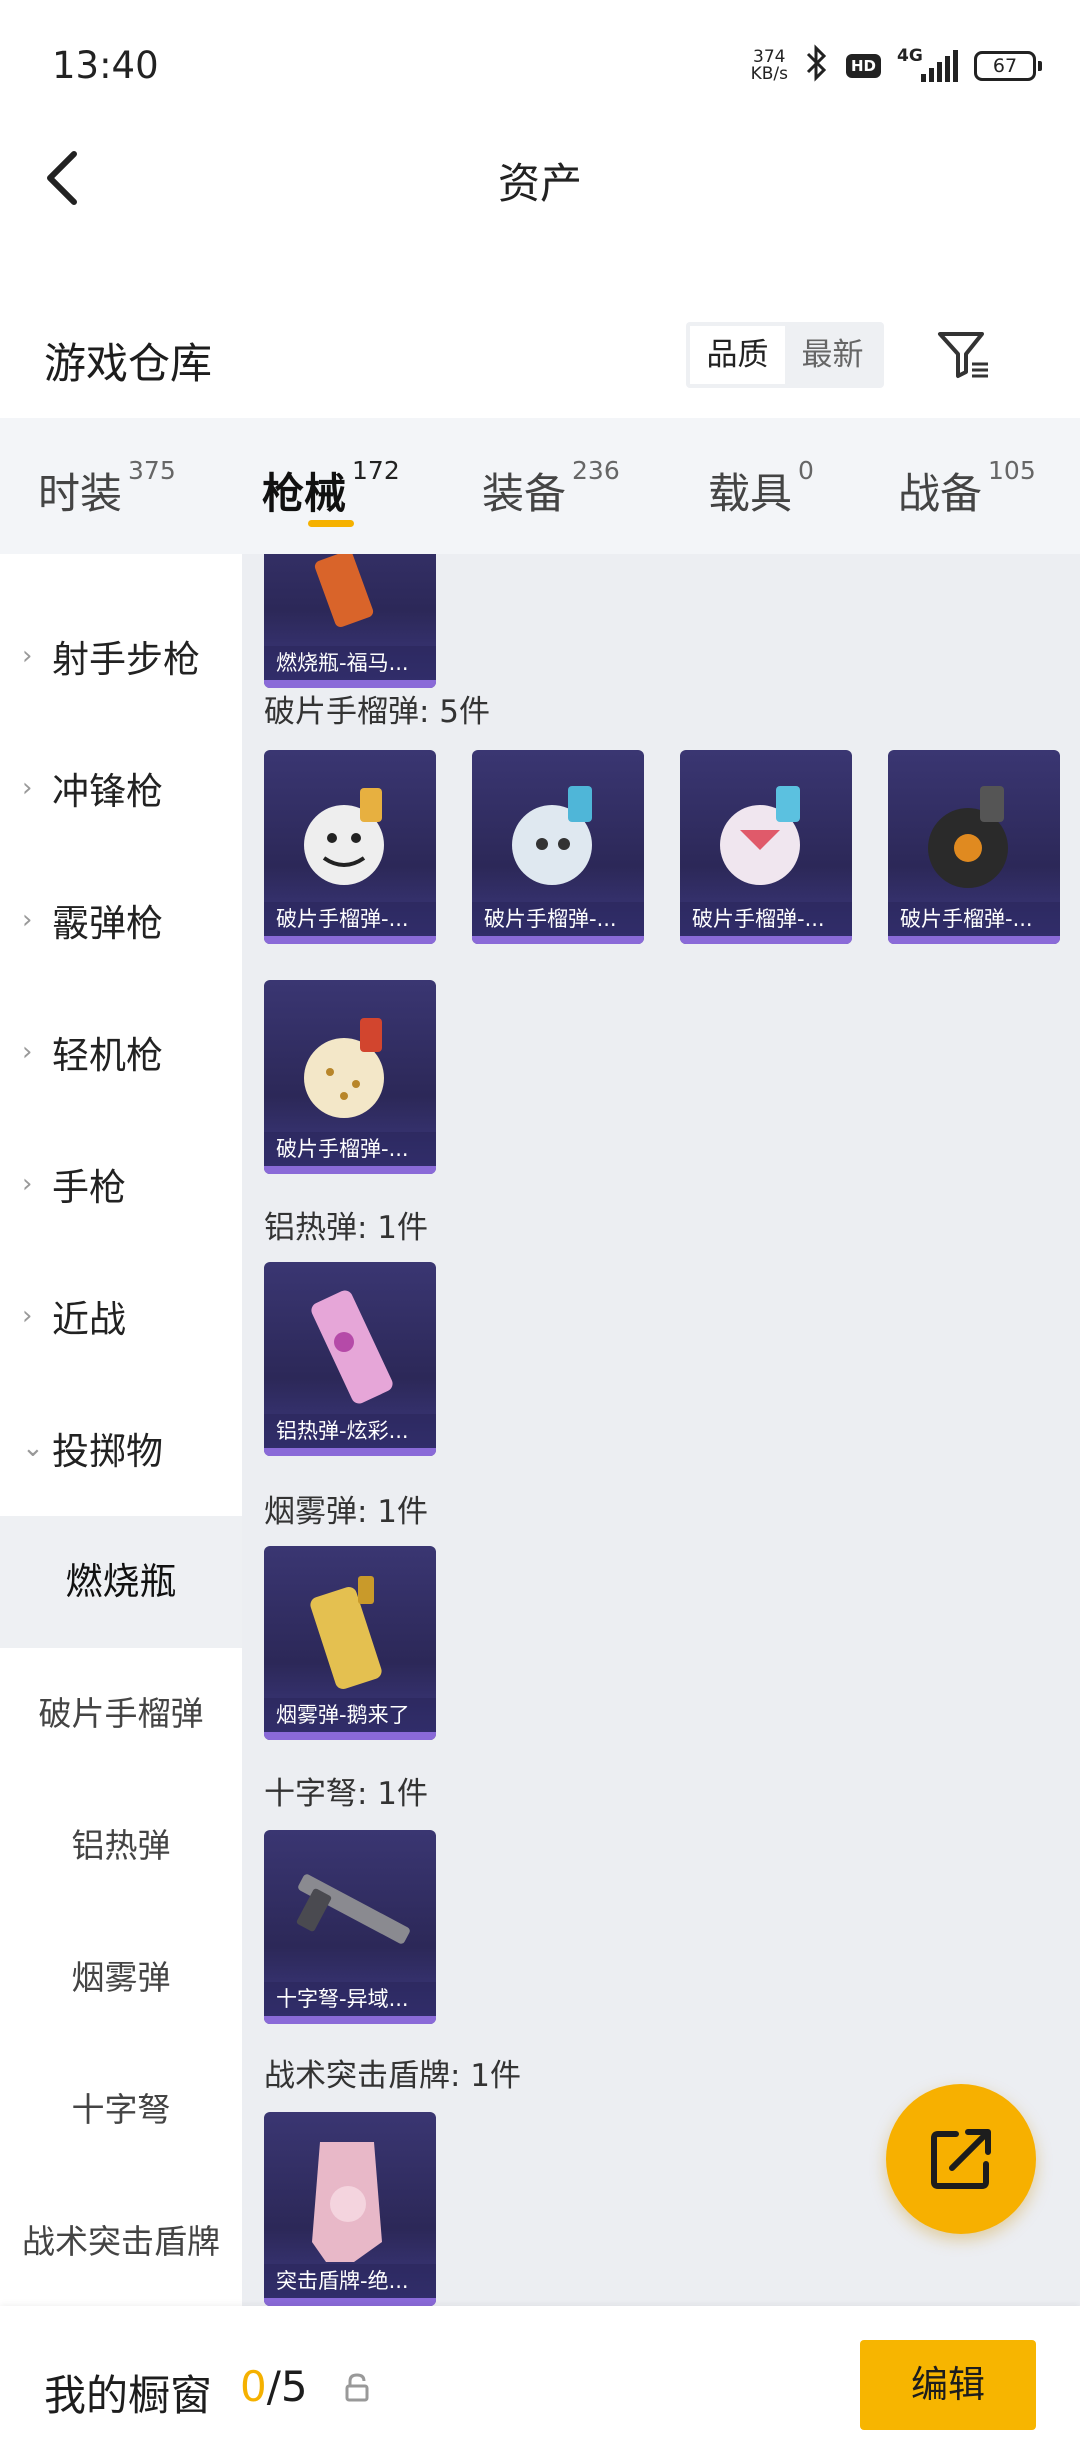 Image resolution: width=1080 pixels, height=2460 pixels. What do you see at coordinates (121, 2110) in the screenshot?
I see `sidebar-sub-crossbow: 十字弩` at bounding box center [121, 2110].